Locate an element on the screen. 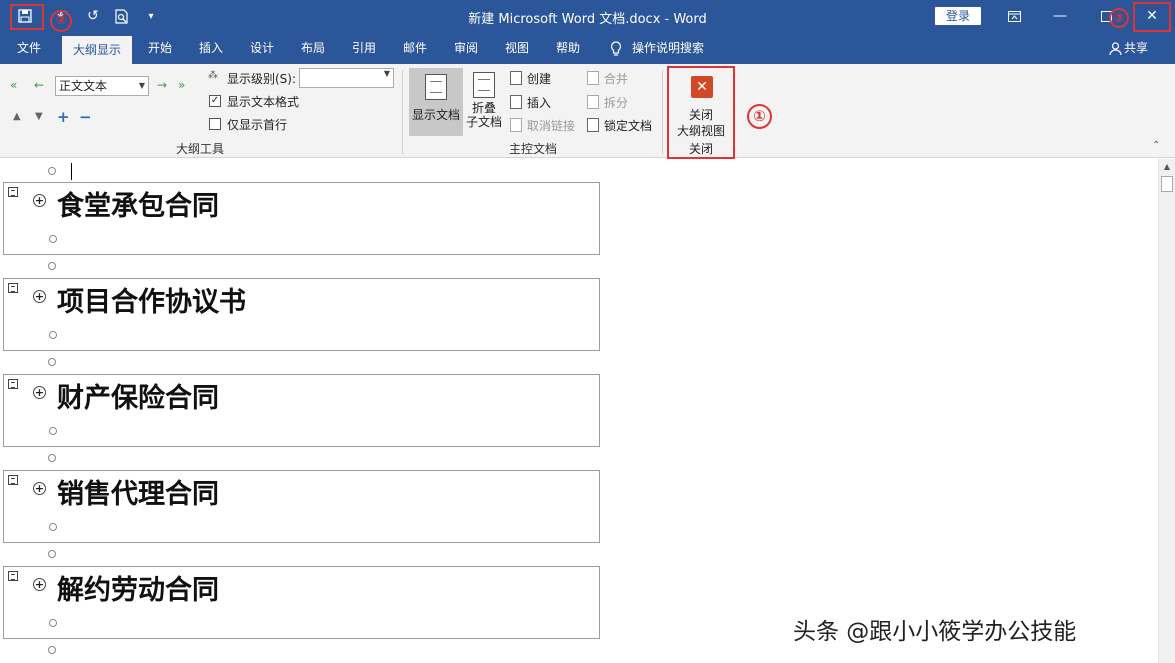 Image resolution: width=1175 pixels, height=663 pixels. close-outline-label-line1: 关闭 is located at coordinates (701, 115).